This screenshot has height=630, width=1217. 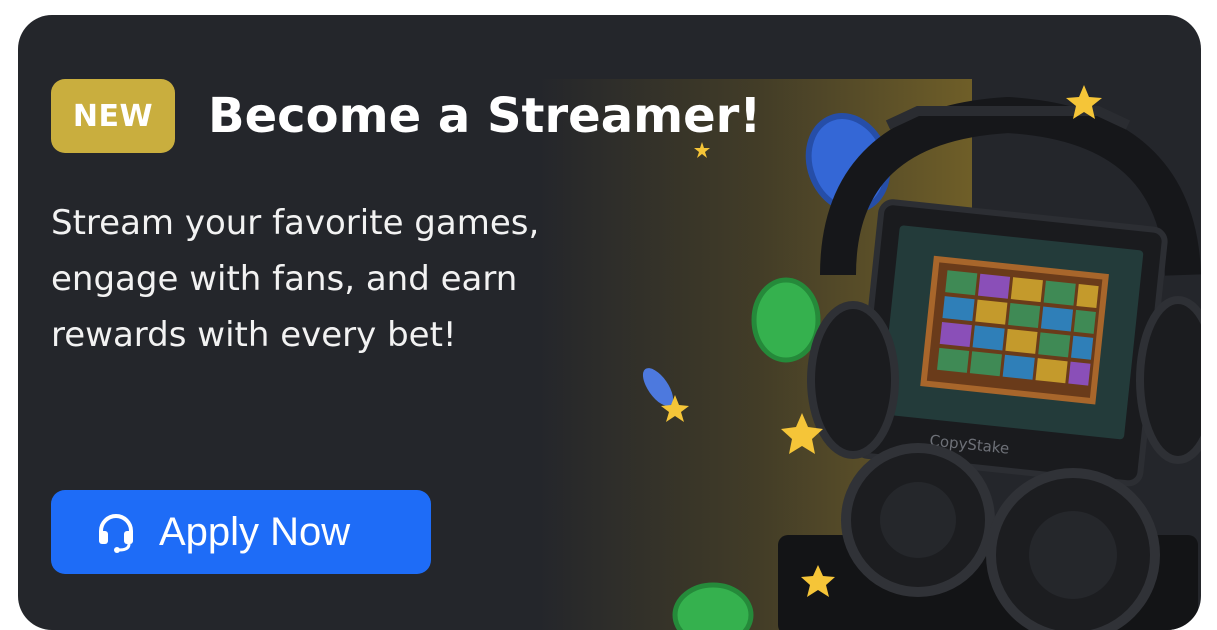 What do you see at coordinates (113, 116) in the screenshot?
I see `new-badge: NEW` at bounding box center [113, 116].